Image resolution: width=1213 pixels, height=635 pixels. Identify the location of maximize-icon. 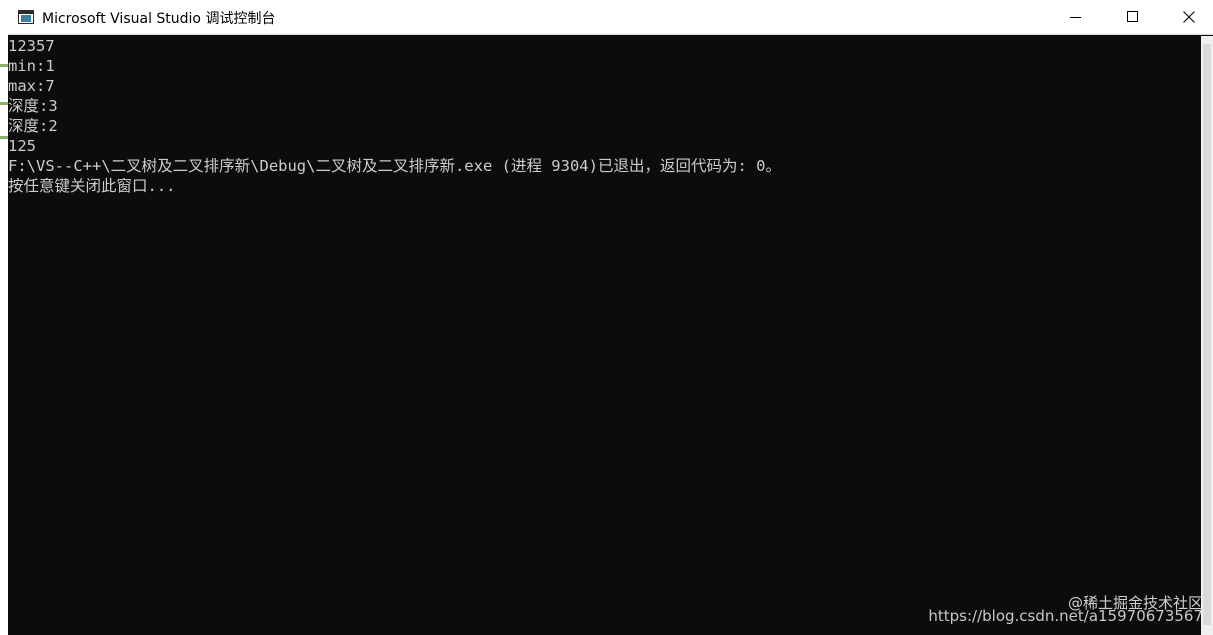
(1132, 16).